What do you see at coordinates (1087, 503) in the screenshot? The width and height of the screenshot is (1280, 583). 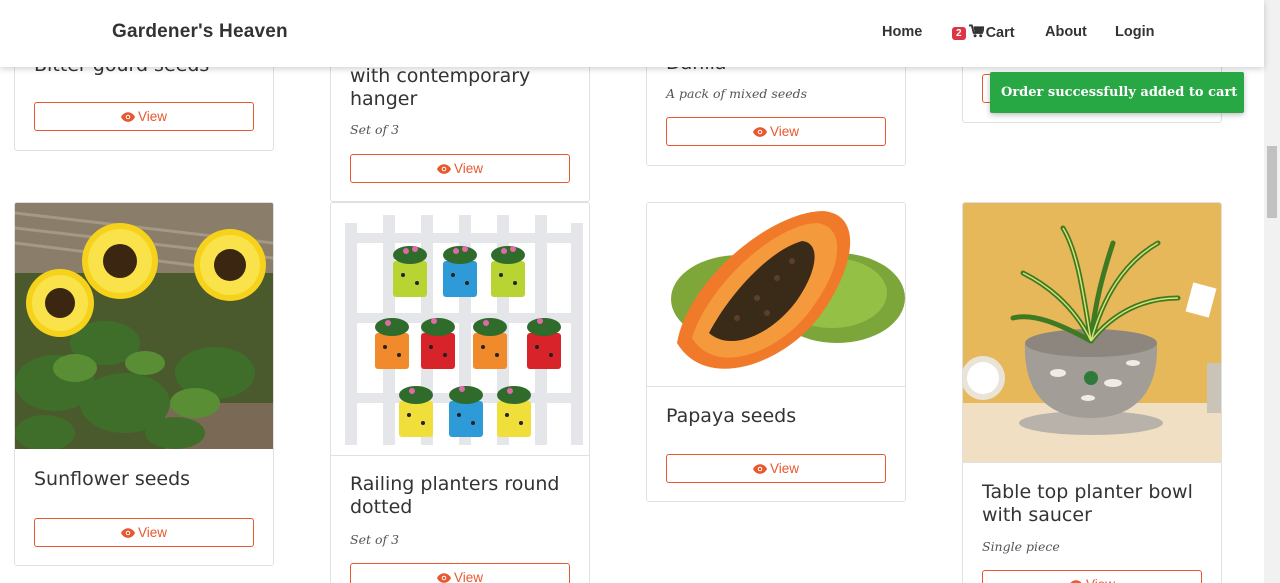 I see `product-title: Table top planter bowl with saucer` at bounding box center [1087, 503].